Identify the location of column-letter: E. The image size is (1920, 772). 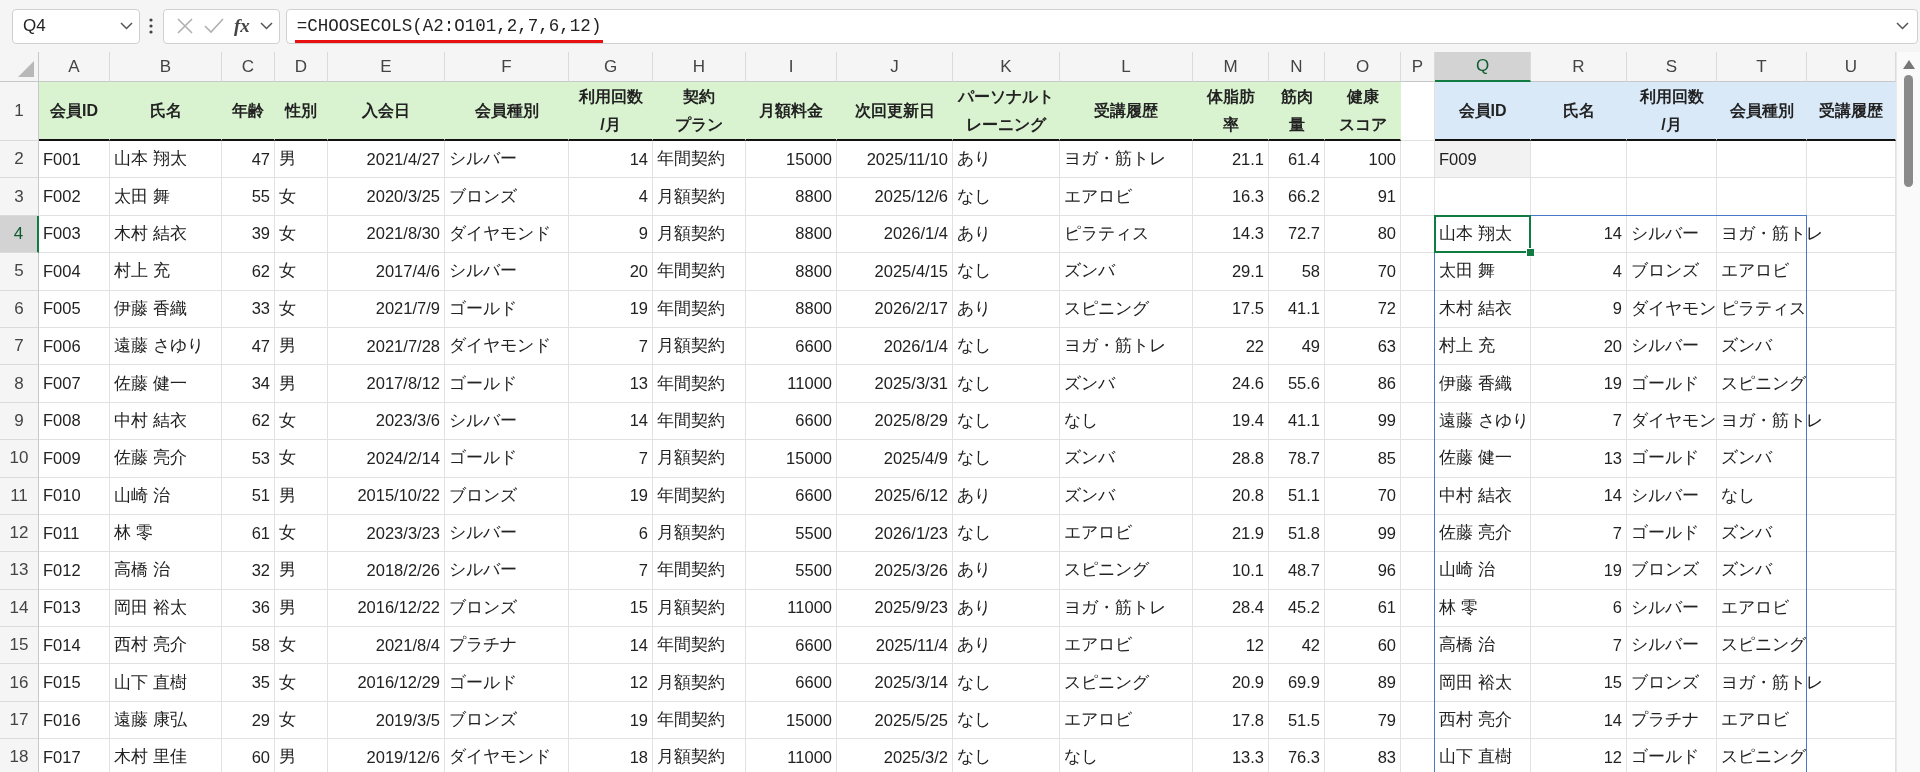
(386, 67).